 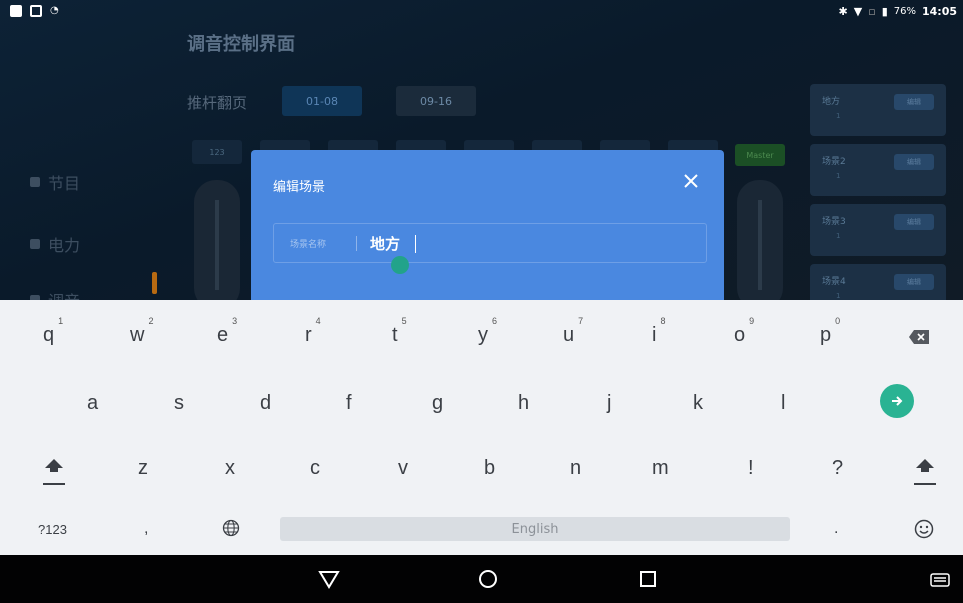 What do you see at coordinates (760, 240) in the screenshot?
I see `master-fader-slider` at bounding box center [760, 240].